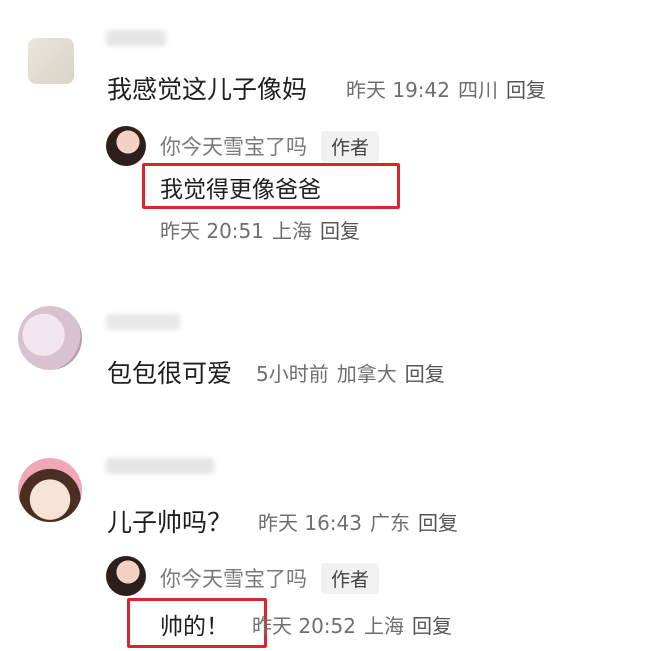 This screenshot has width=660, height=651. I want to click on commenter-2-avatar, so click(50, 338).